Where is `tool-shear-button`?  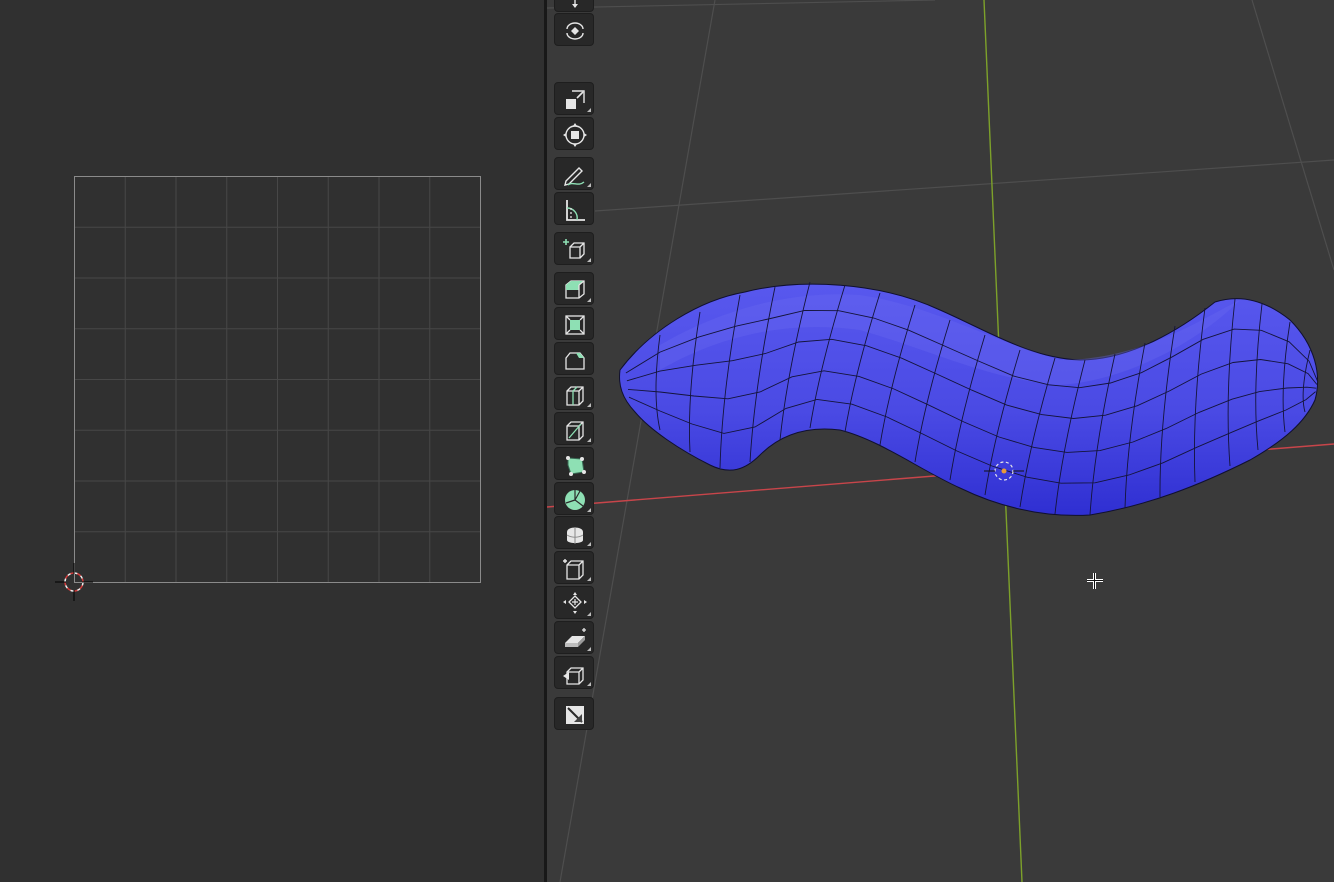
tool-shear-button is located at coordinates (574, 637).